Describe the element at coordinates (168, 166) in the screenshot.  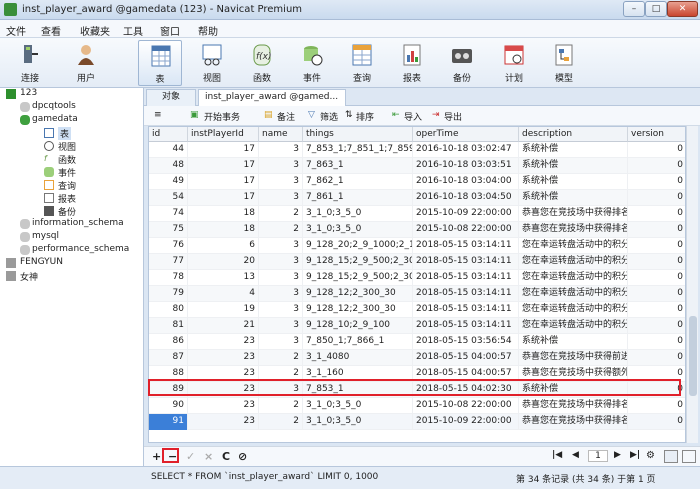
I see `cell-id: 48` at that location.